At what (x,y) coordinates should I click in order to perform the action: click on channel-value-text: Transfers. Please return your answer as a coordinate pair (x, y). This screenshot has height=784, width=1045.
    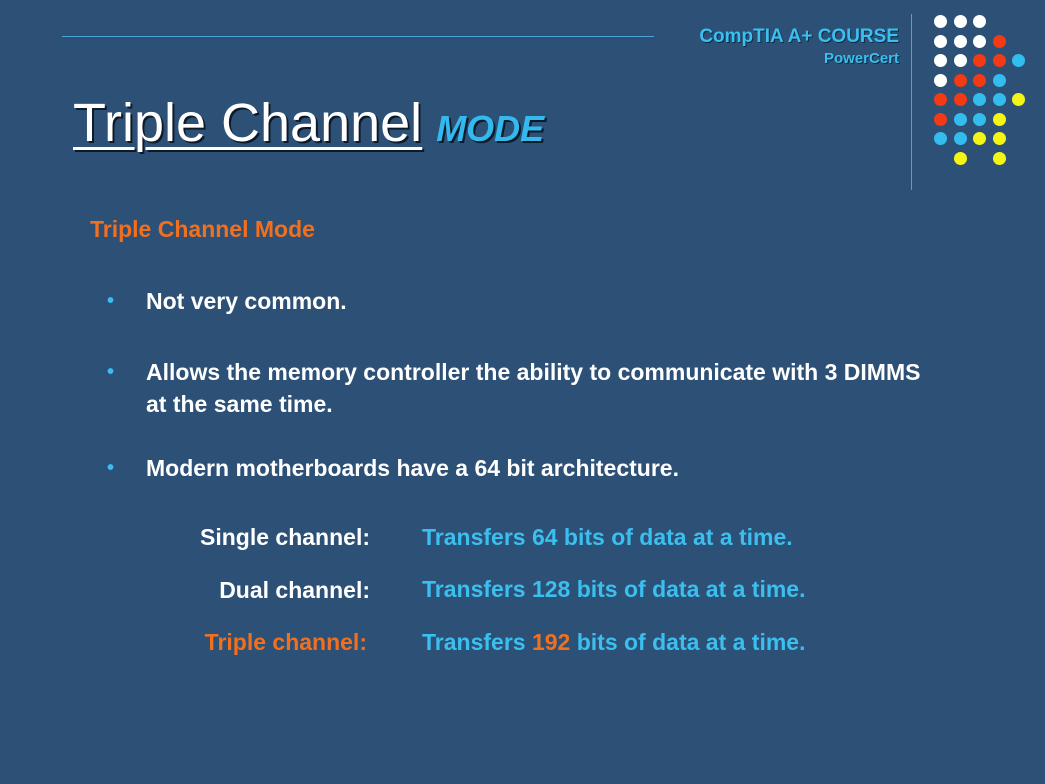
    Looking at the image, I should click on (477, 642).